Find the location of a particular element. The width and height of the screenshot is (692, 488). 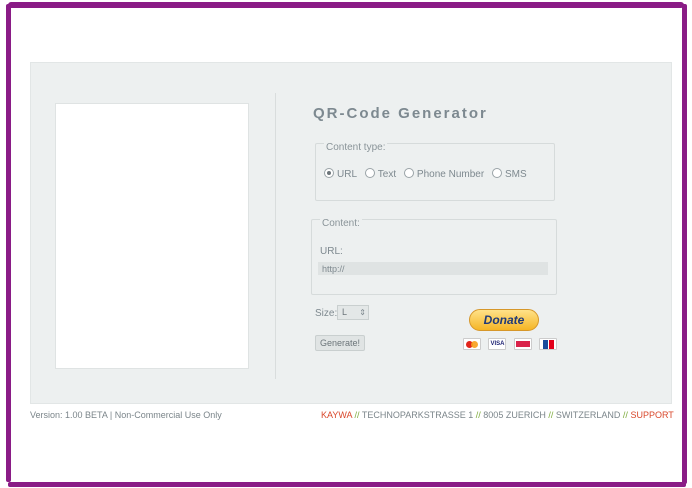

frame-bottom-border is located at coordinates (347, 484).